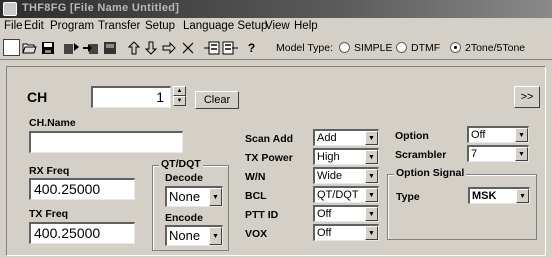 This screenshot has width=552, height=258. What do you see at coordinates (251, 47) in the screenshot?
I see `help-icon: ?` at bounding box center [251, 47].